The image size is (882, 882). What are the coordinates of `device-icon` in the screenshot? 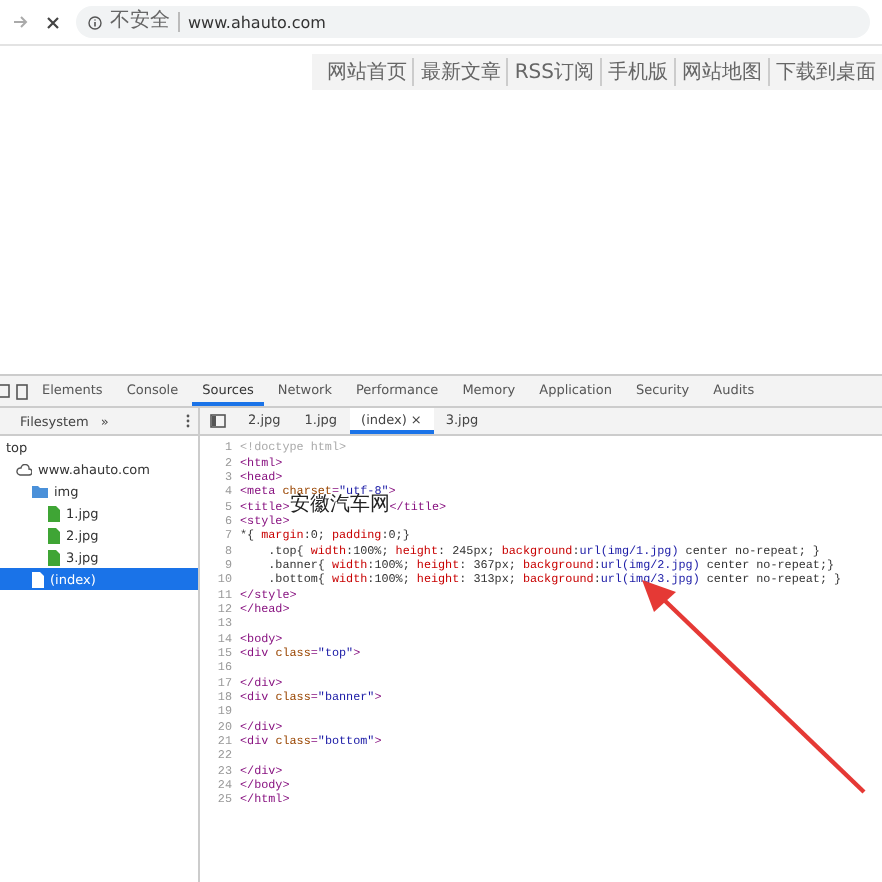 It's located at (22, 391).